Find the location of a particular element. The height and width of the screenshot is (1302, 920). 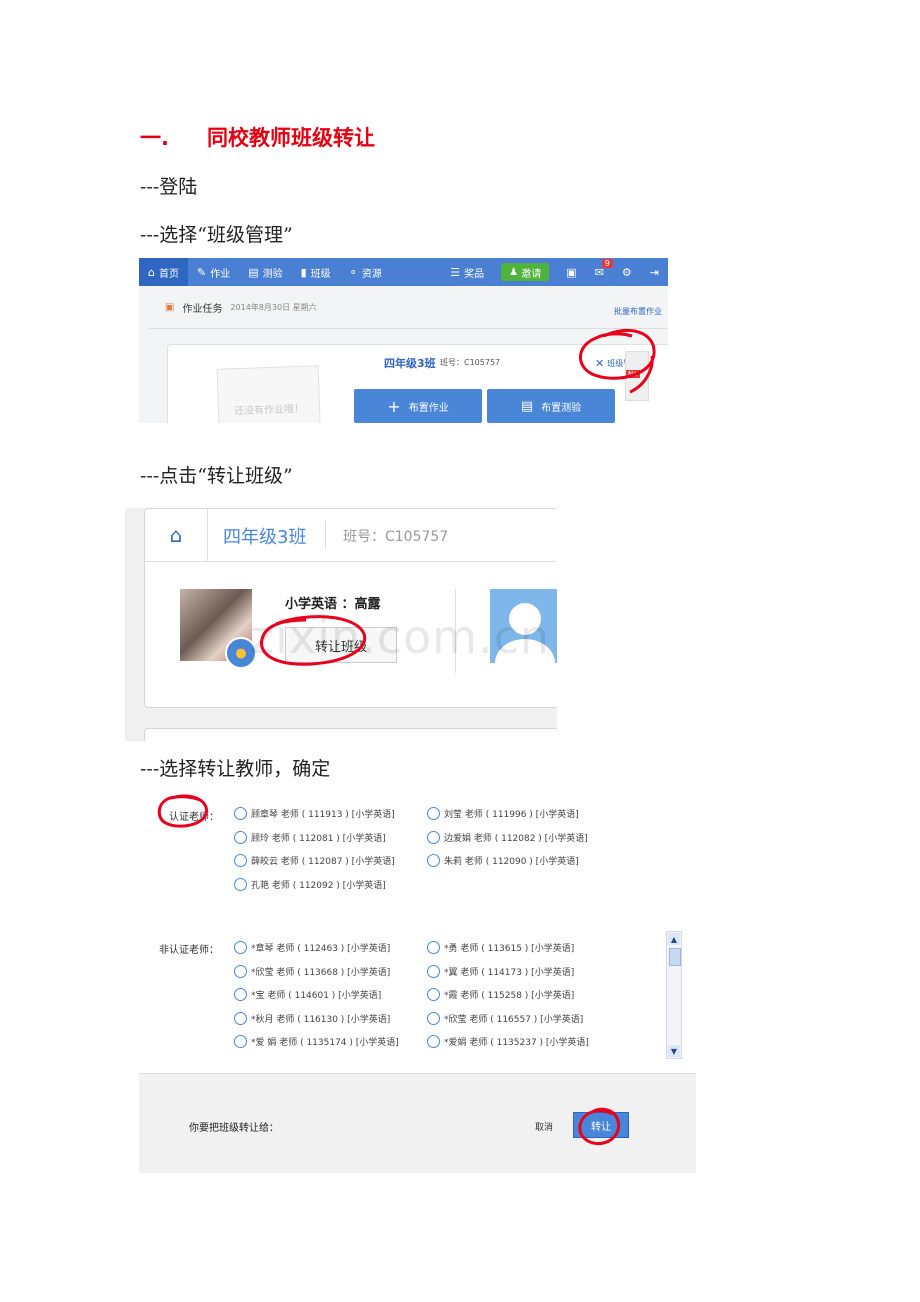

teacher-option: 薛皎云 老师 ( 112087 ) [小学英语] is located at coordinates (314, 860).